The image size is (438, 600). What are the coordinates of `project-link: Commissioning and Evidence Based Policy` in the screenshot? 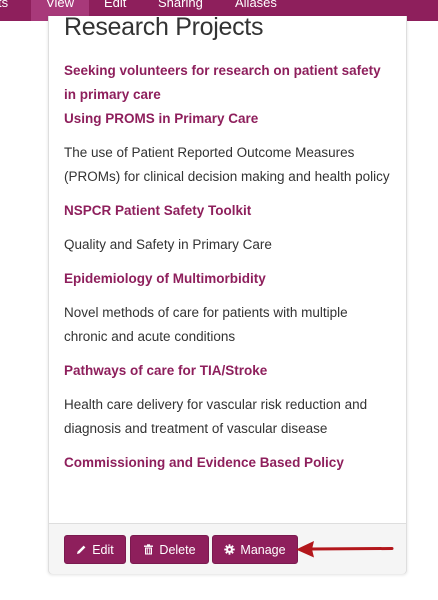 It's located at (229, 463).